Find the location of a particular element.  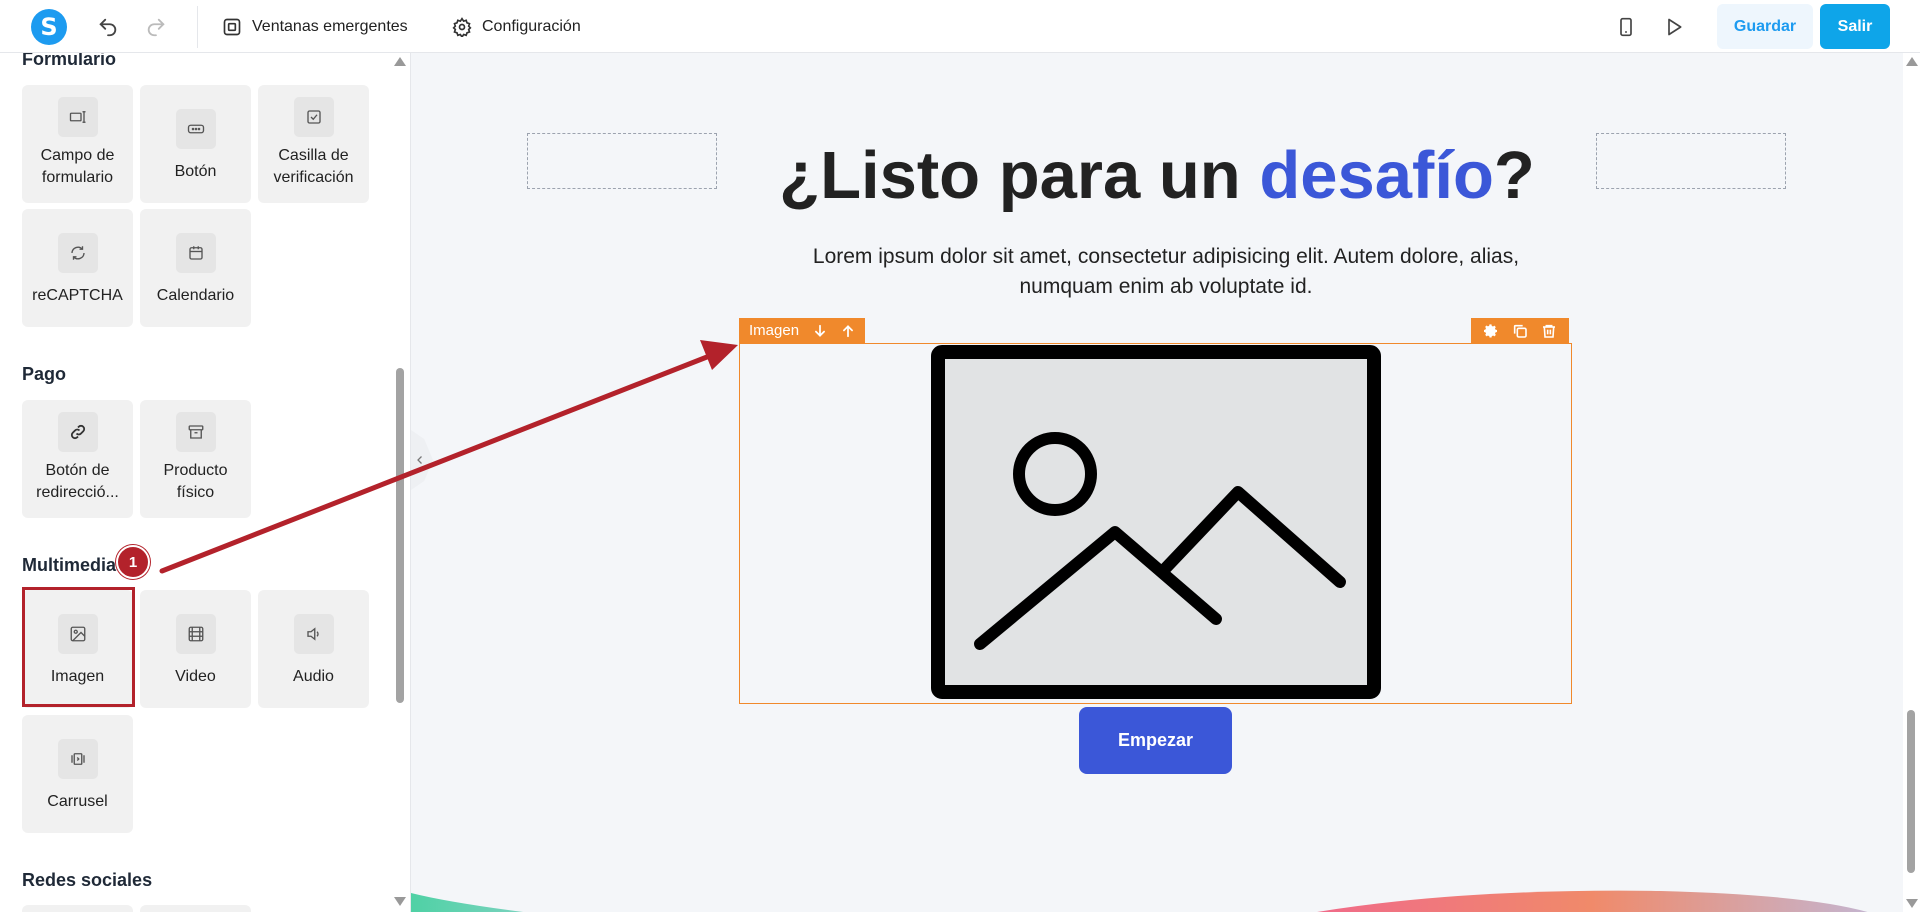

annotation-highlight is located at coordinates (78, 647).